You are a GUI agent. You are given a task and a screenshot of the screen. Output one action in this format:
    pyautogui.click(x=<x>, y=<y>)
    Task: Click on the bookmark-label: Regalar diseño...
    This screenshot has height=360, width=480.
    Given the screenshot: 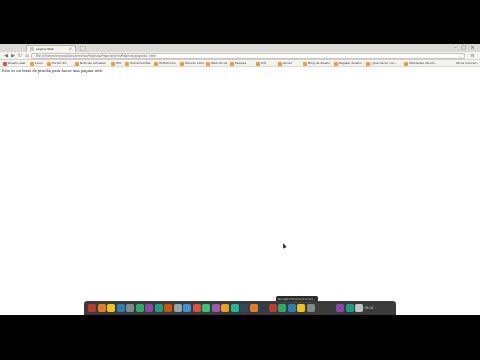 What is the action you would take?
    pyautogui.click(x=352, y=63)
    